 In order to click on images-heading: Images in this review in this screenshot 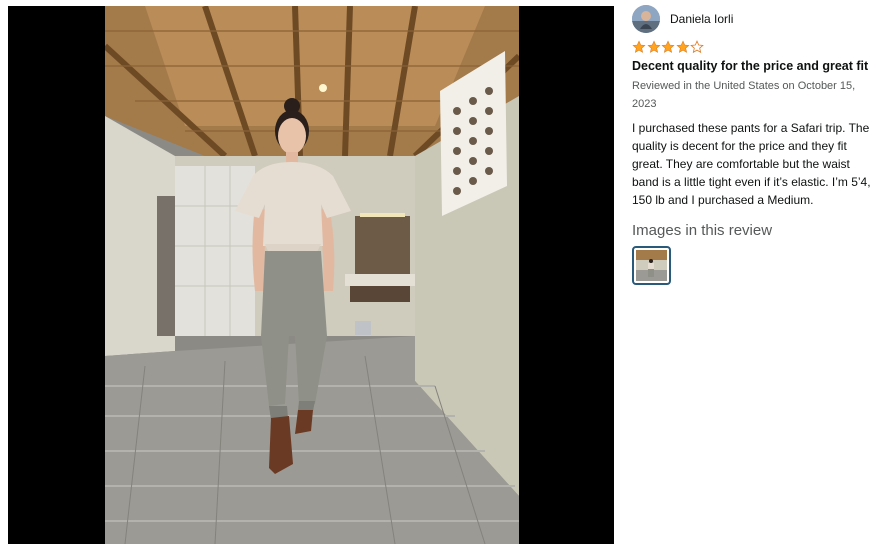, I will do `click(702, 230)`.